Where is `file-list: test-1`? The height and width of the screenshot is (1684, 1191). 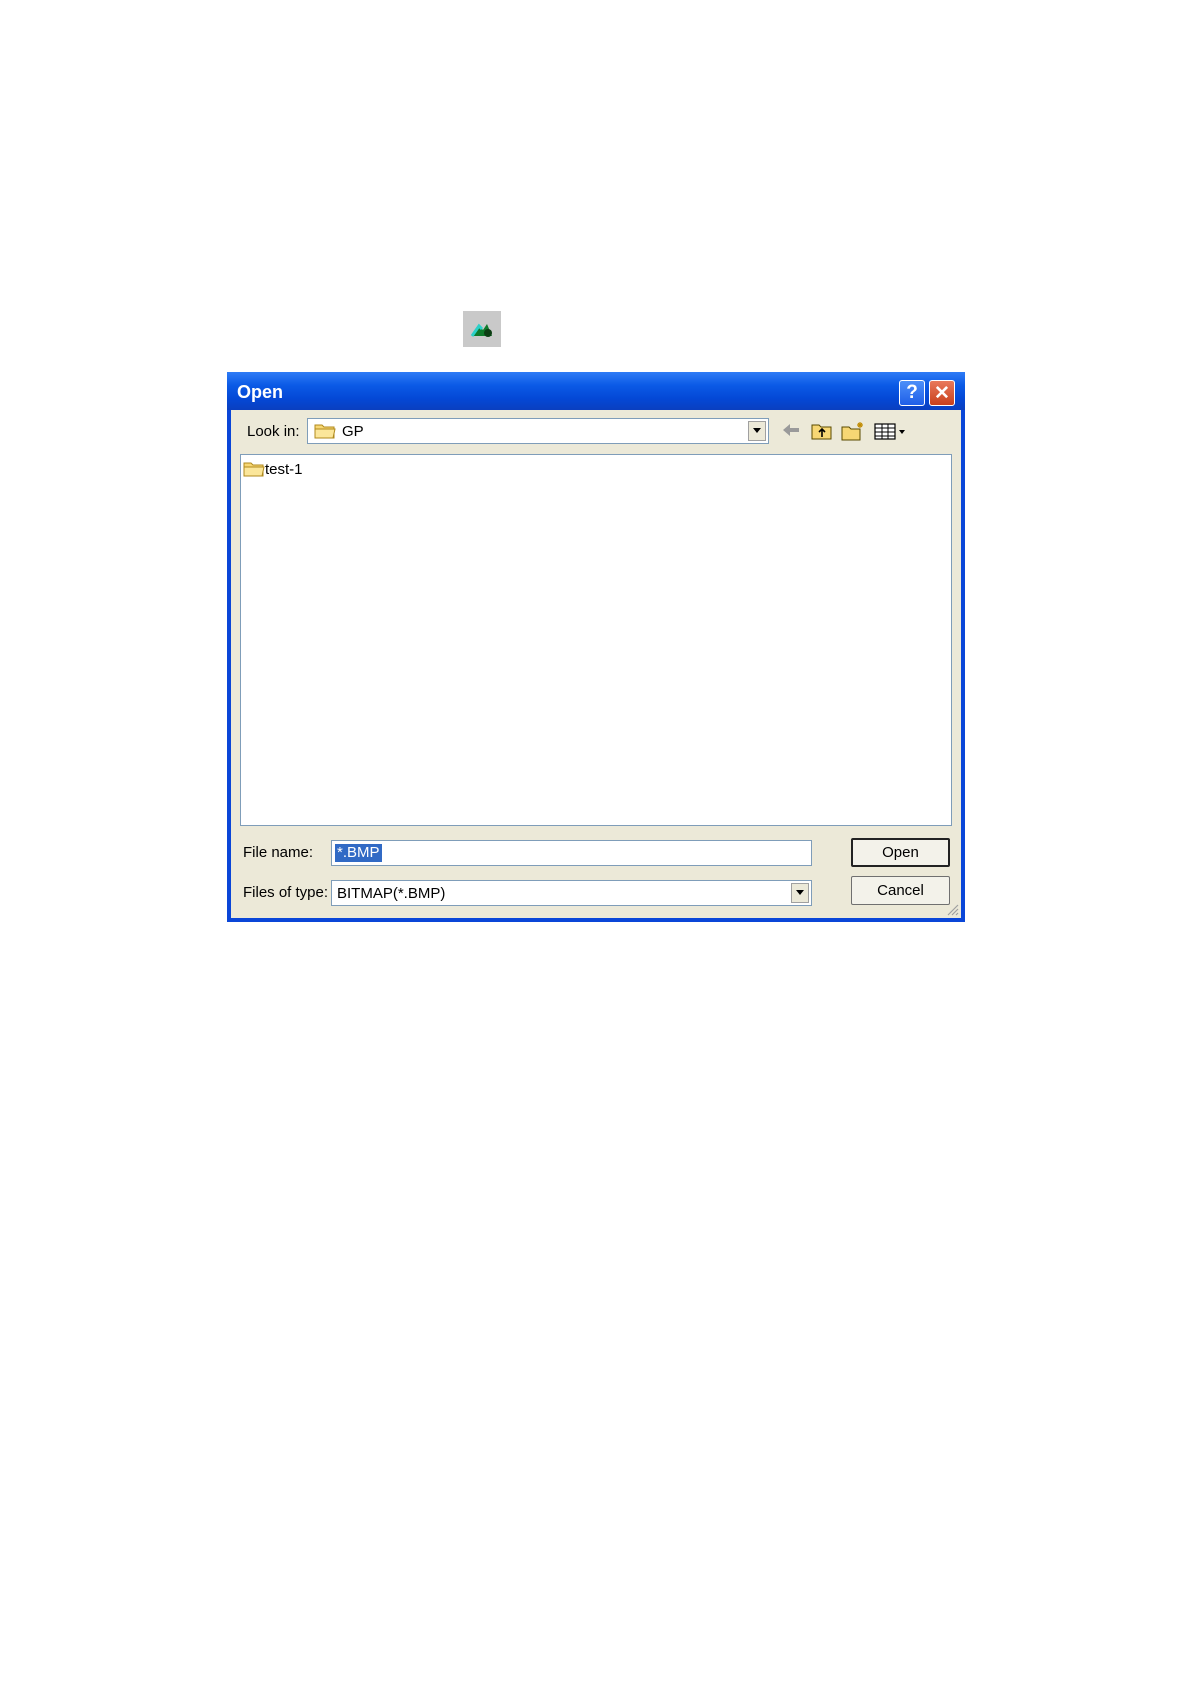 file-list: test-1 is located at coordinates (596, 640).